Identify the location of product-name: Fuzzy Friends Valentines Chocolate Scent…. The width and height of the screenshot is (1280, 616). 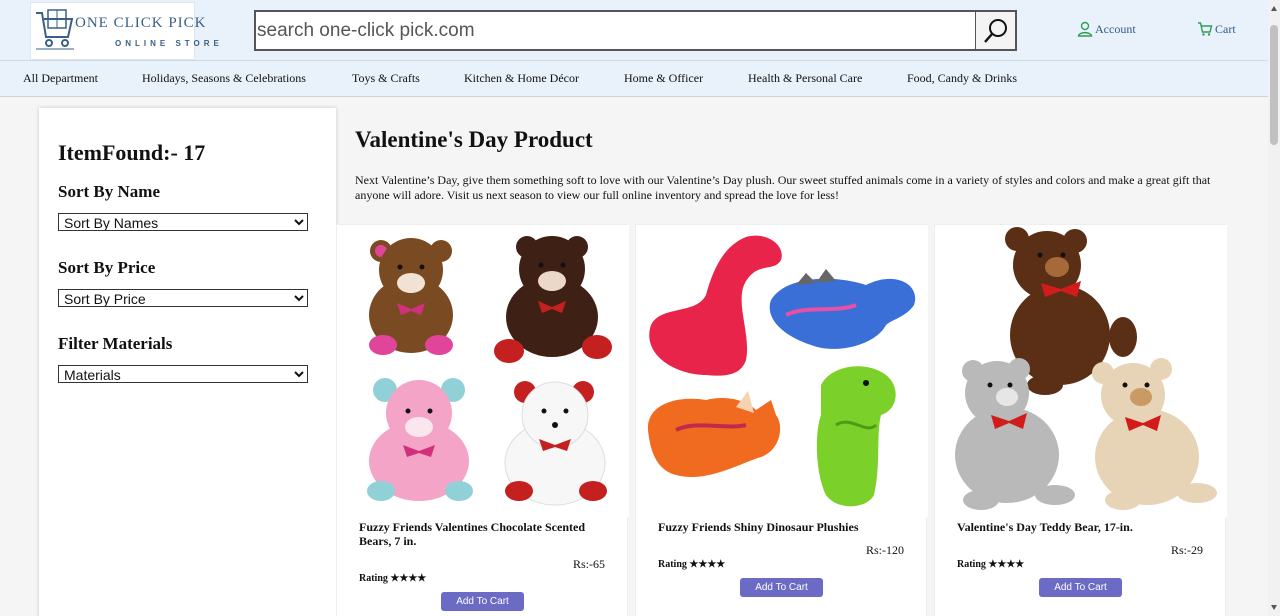
(485, 534).